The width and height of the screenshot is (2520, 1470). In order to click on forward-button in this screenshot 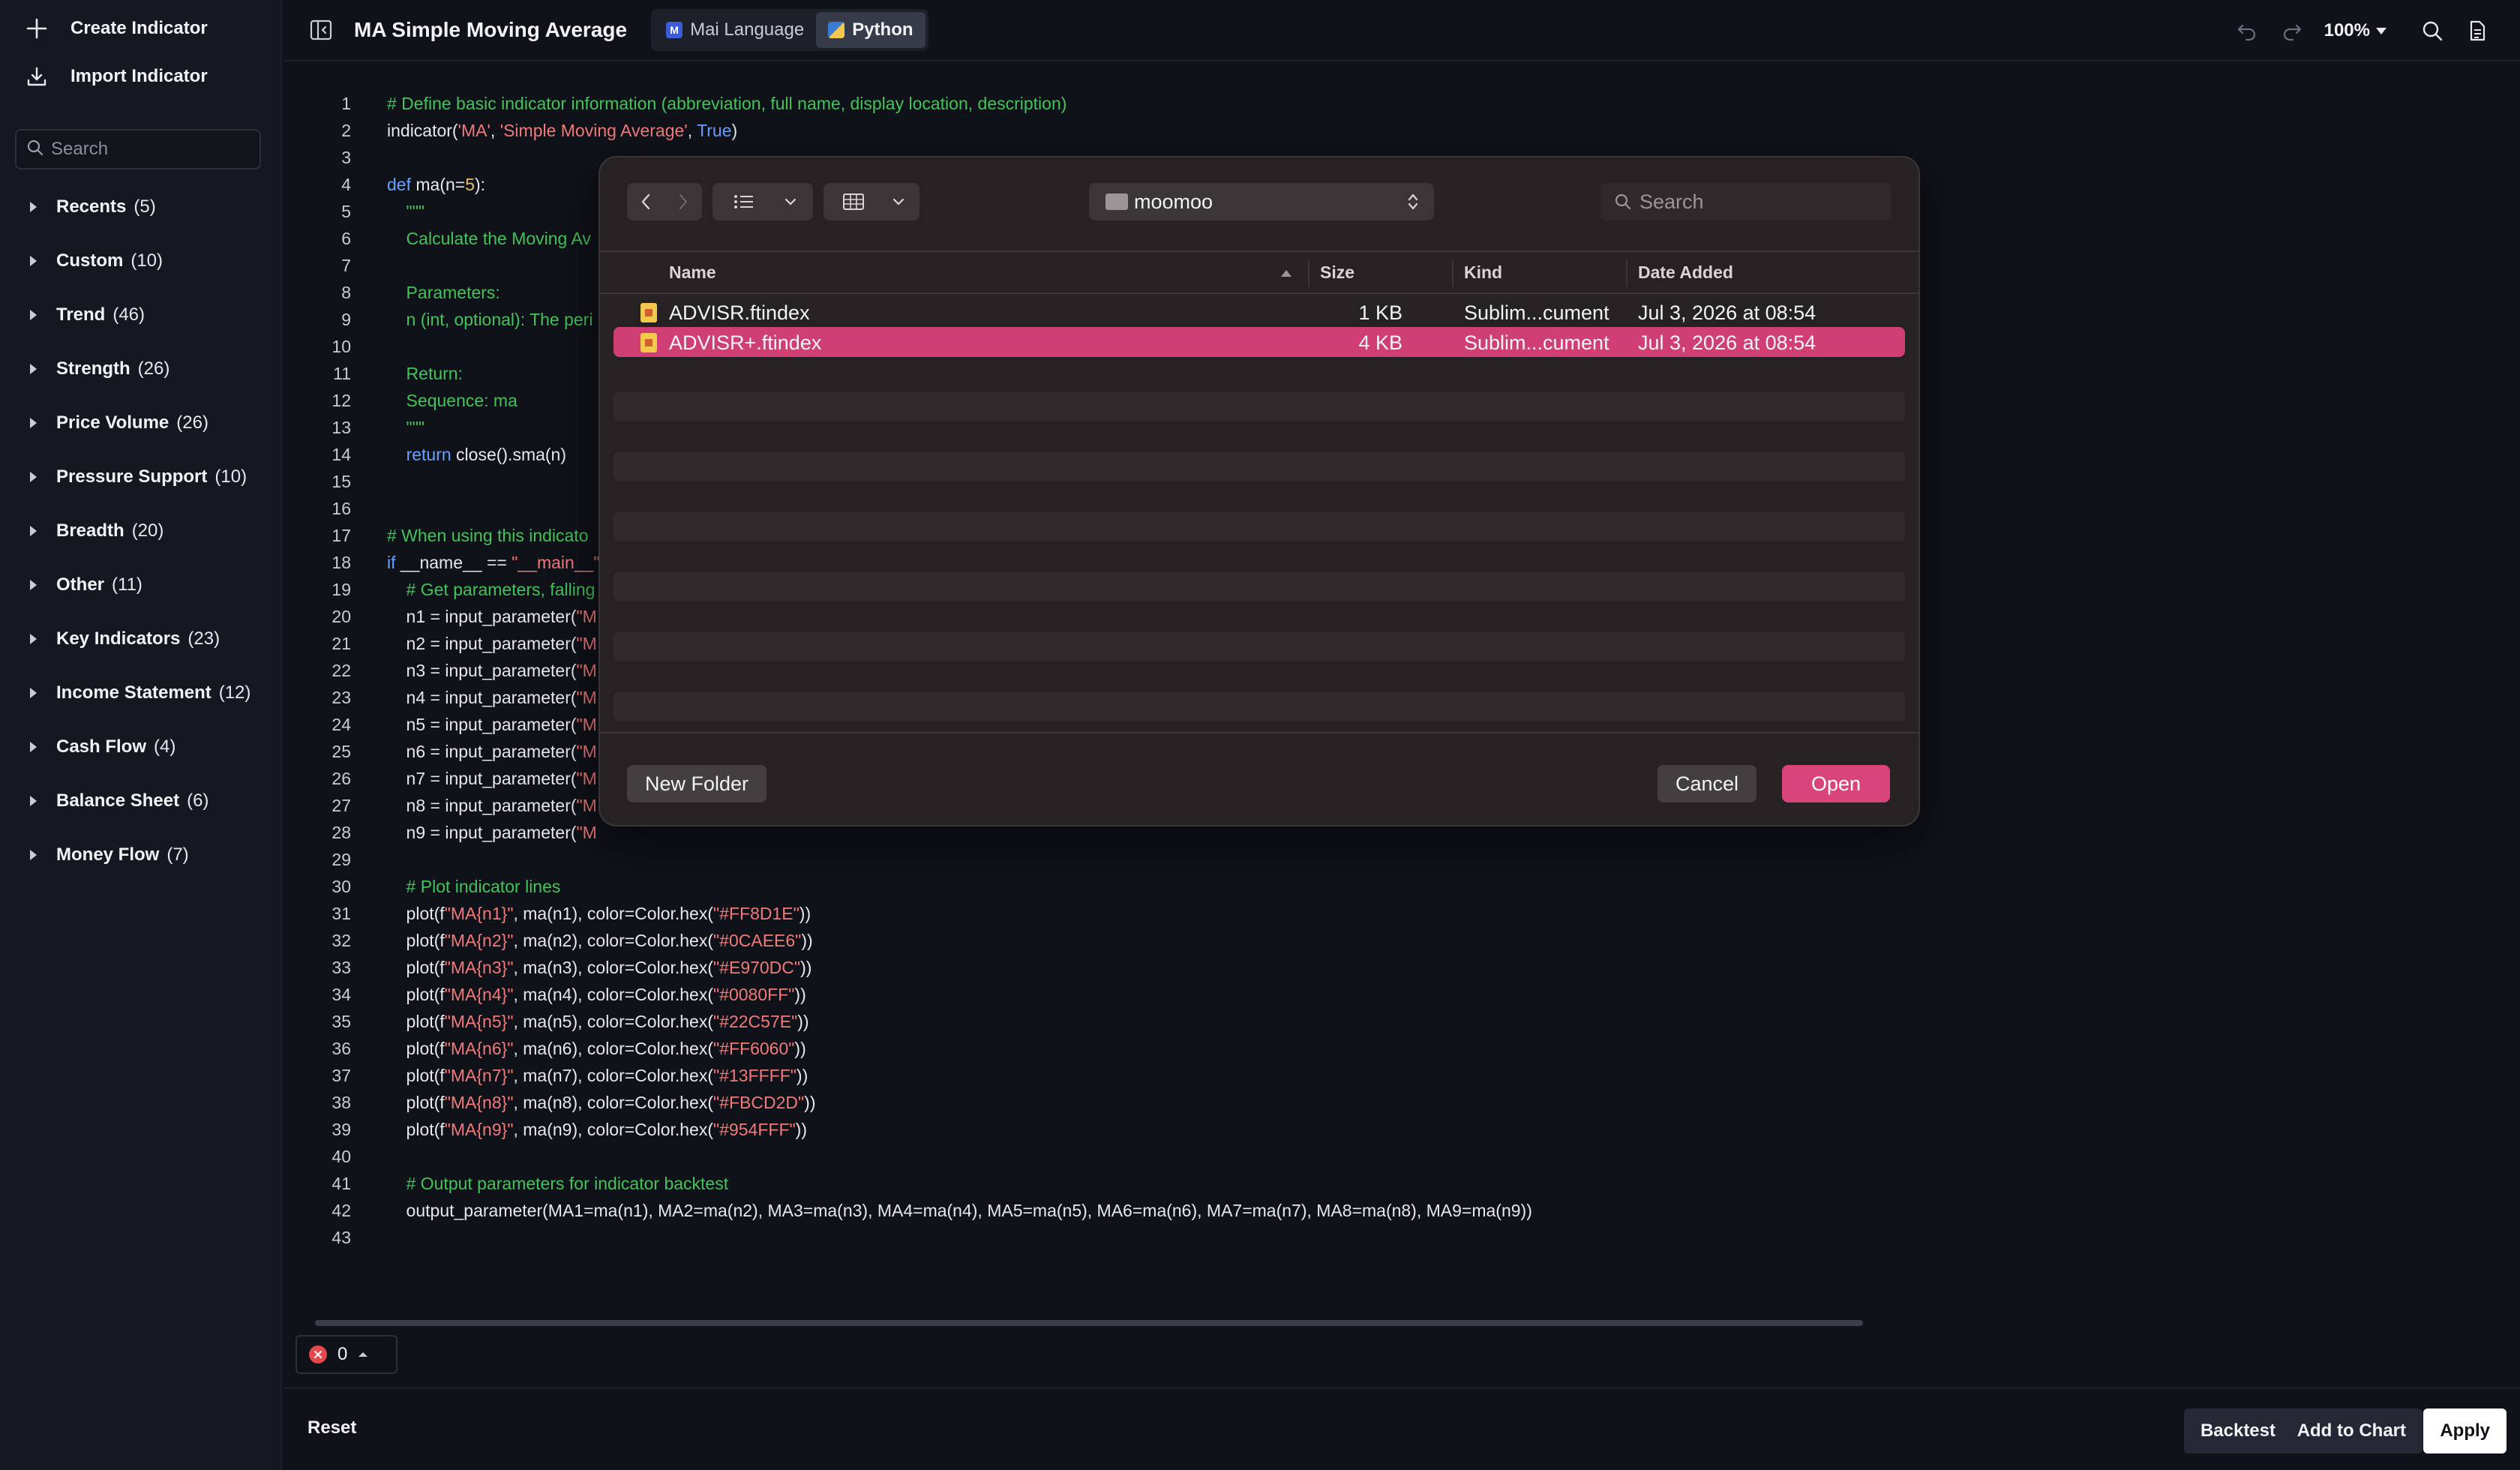, I will do `click(683, 201)`.